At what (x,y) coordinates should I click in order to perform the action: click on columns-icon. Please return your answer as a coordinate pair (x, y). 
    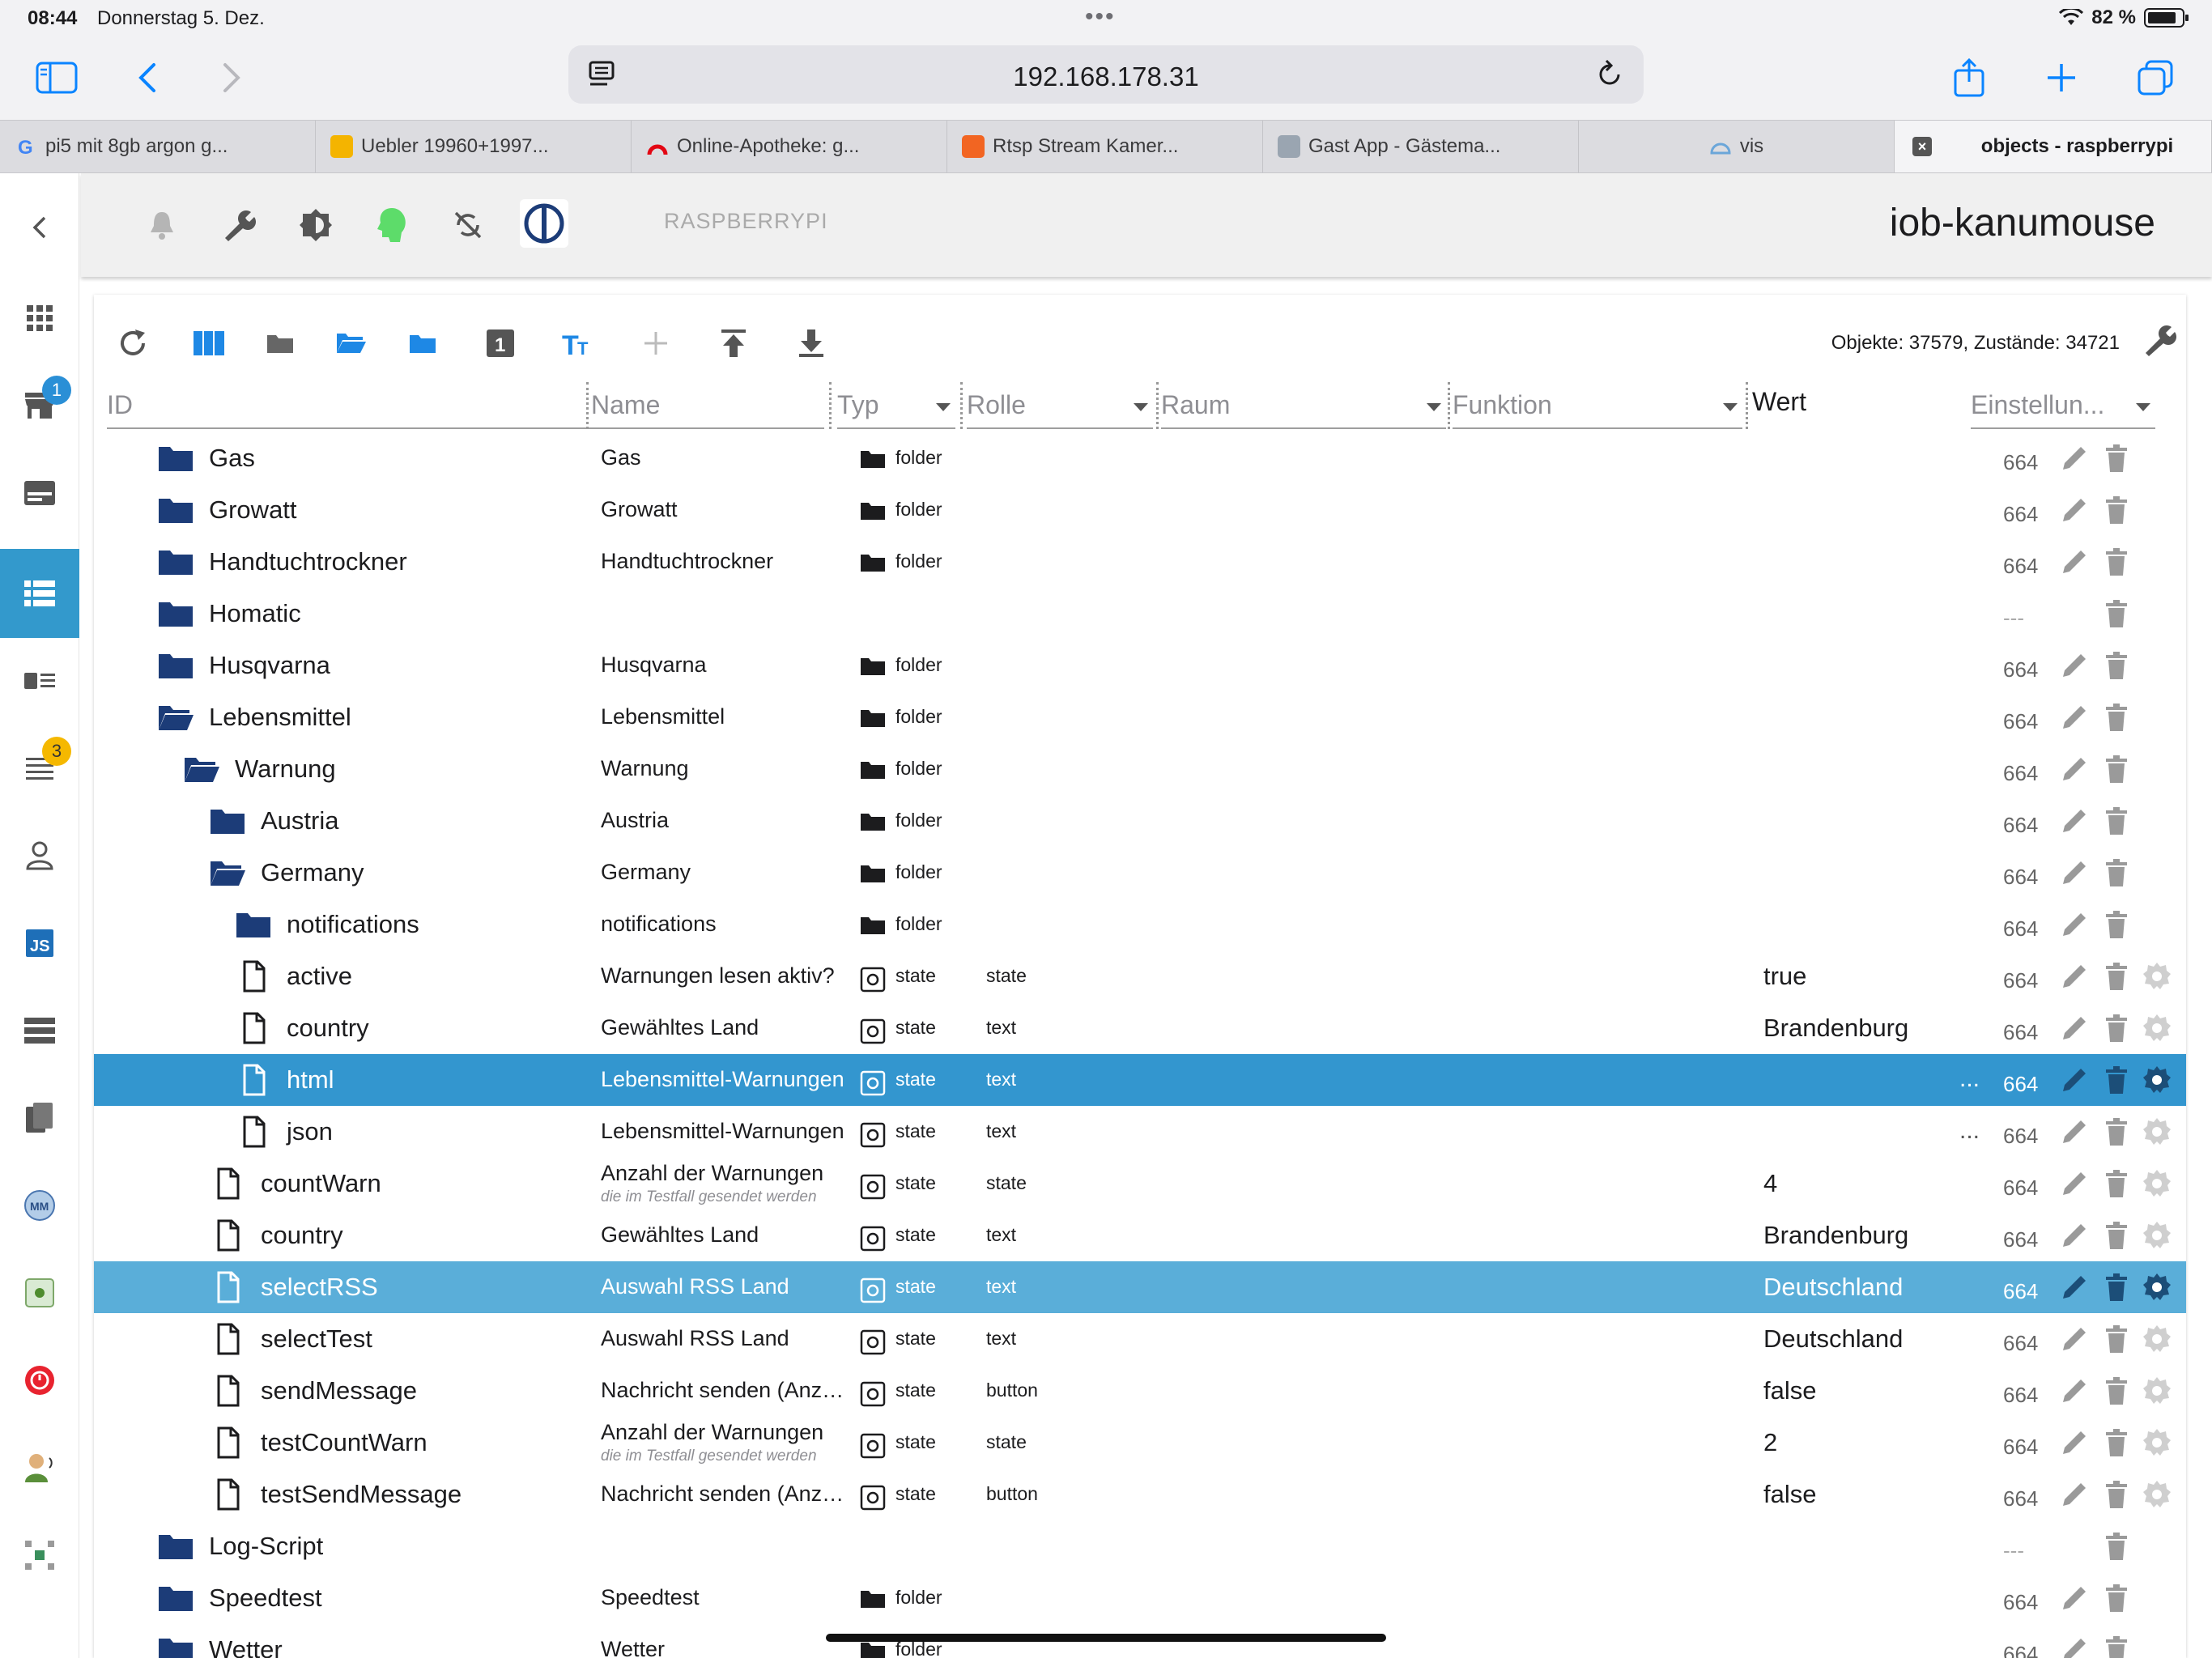
    Looking at the image, I should click on (209, 343).